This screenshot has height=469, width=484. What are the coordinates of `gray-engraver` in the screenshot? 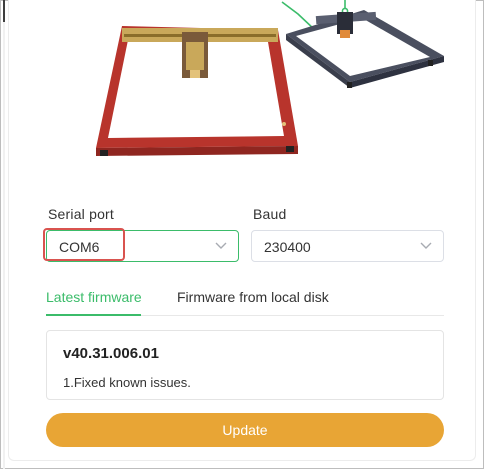 It's located at (365, 49).